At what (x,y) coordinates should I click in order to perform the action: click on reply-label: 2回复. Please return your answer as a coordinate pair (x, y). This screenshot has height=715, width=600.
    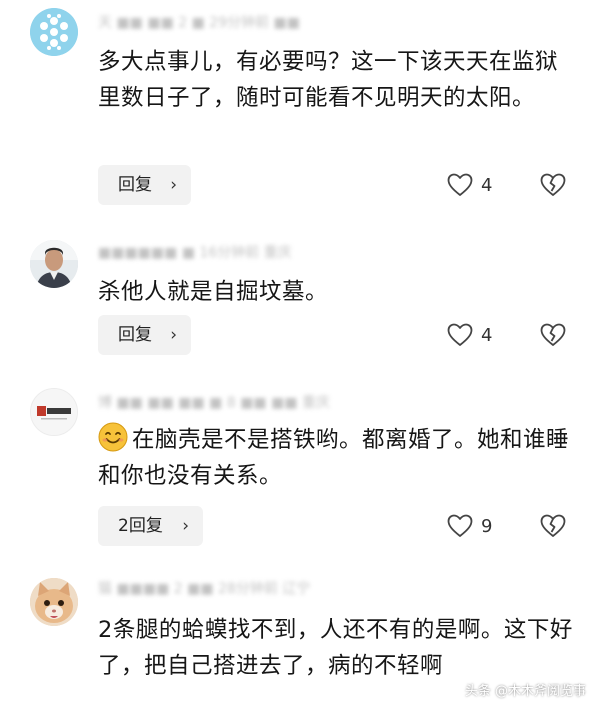
    Looking at the image, I should click on (140, 526).